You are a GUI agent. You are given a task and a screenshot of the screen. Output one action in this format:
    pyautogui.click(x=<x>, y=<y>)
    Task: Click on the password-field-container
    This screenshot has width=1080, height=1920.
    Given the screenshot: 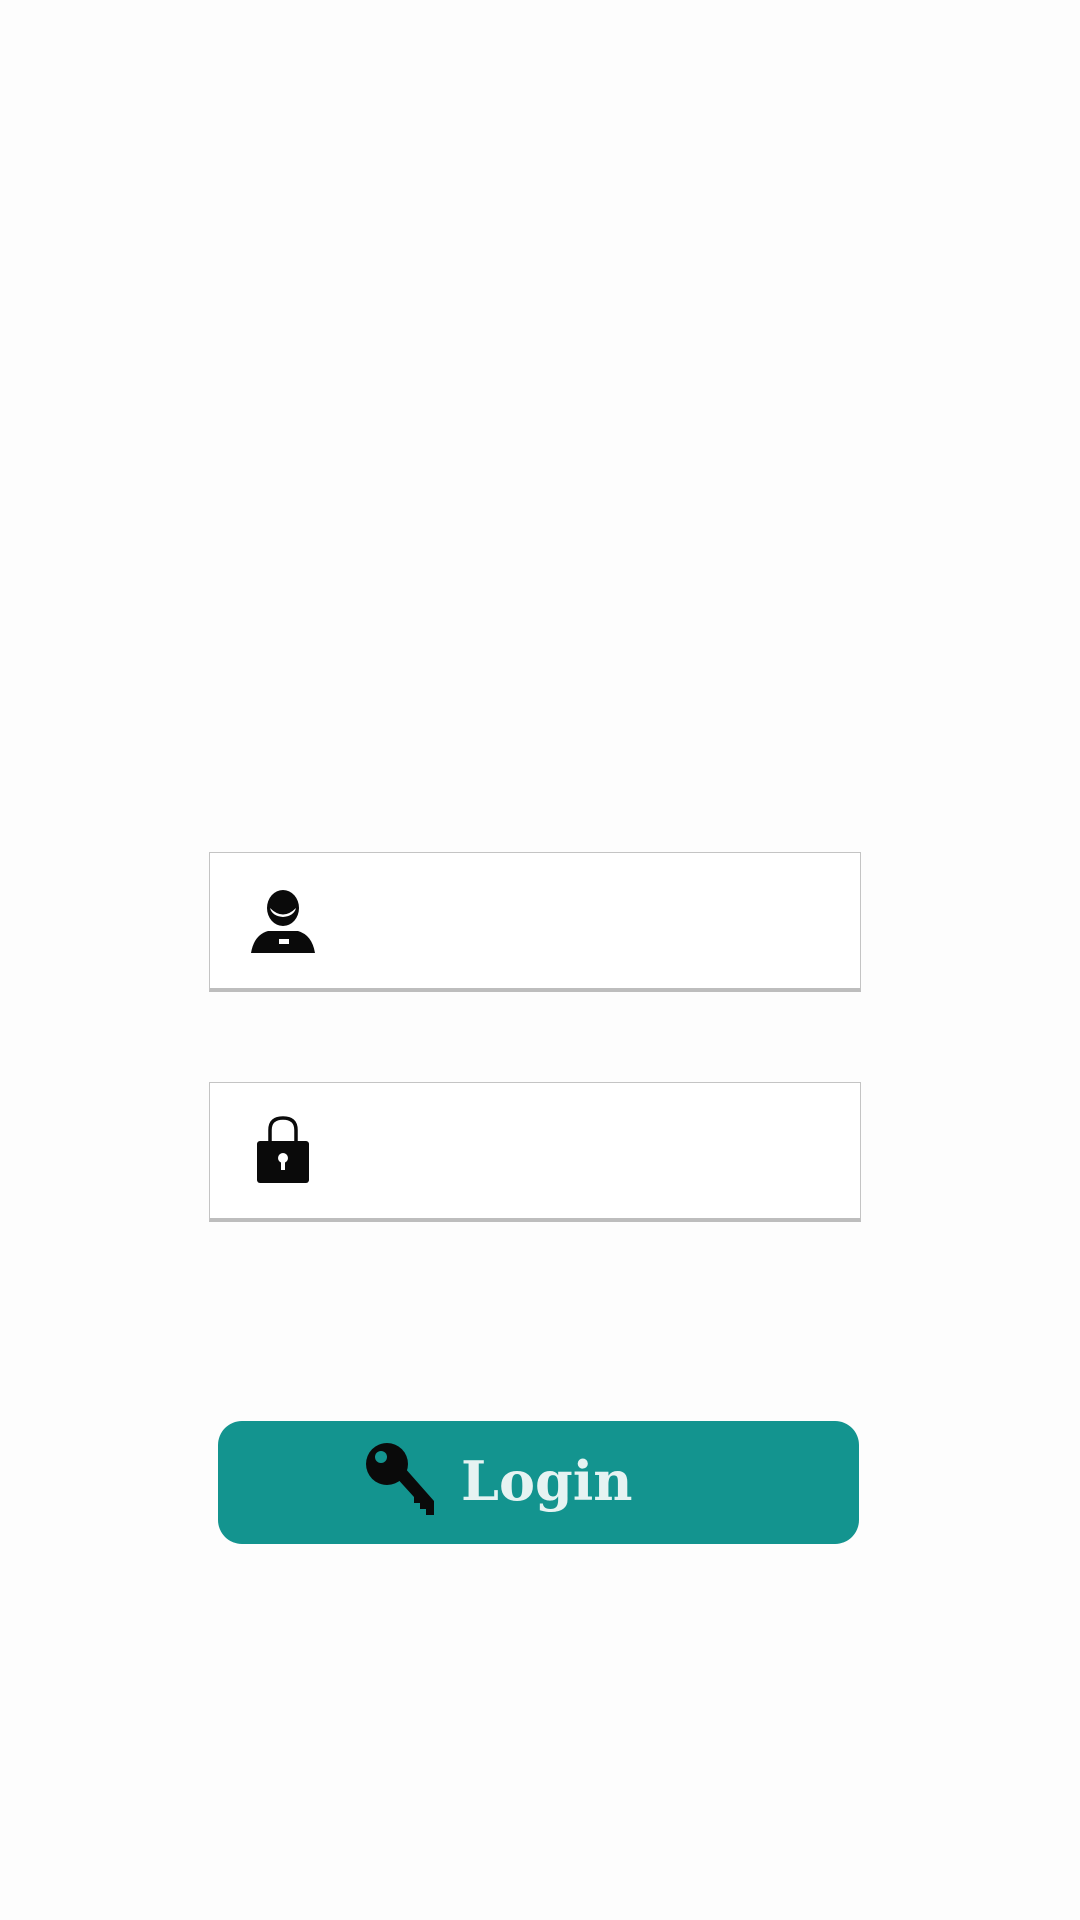 What is the action you would take?
    pyautogui.click(x=535, y=1152)
    